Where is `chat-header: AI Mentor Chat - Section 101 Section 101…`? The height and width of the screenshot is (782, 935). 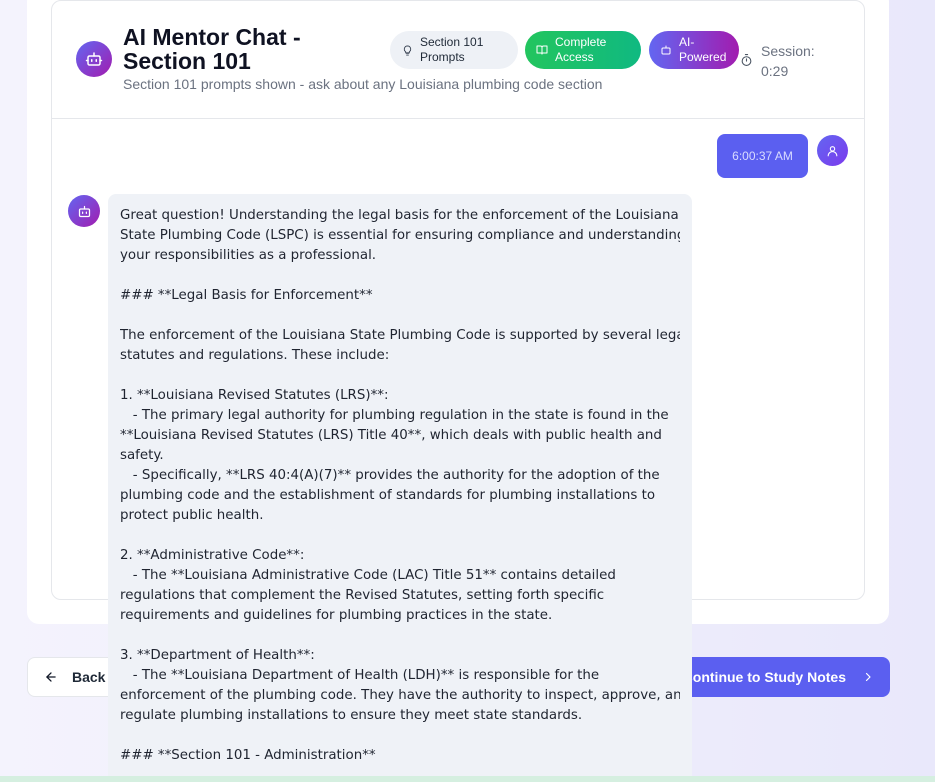 chat-header: AI Mentor Chat - Section 101 Section 101… is located at coordinates (458, 60).